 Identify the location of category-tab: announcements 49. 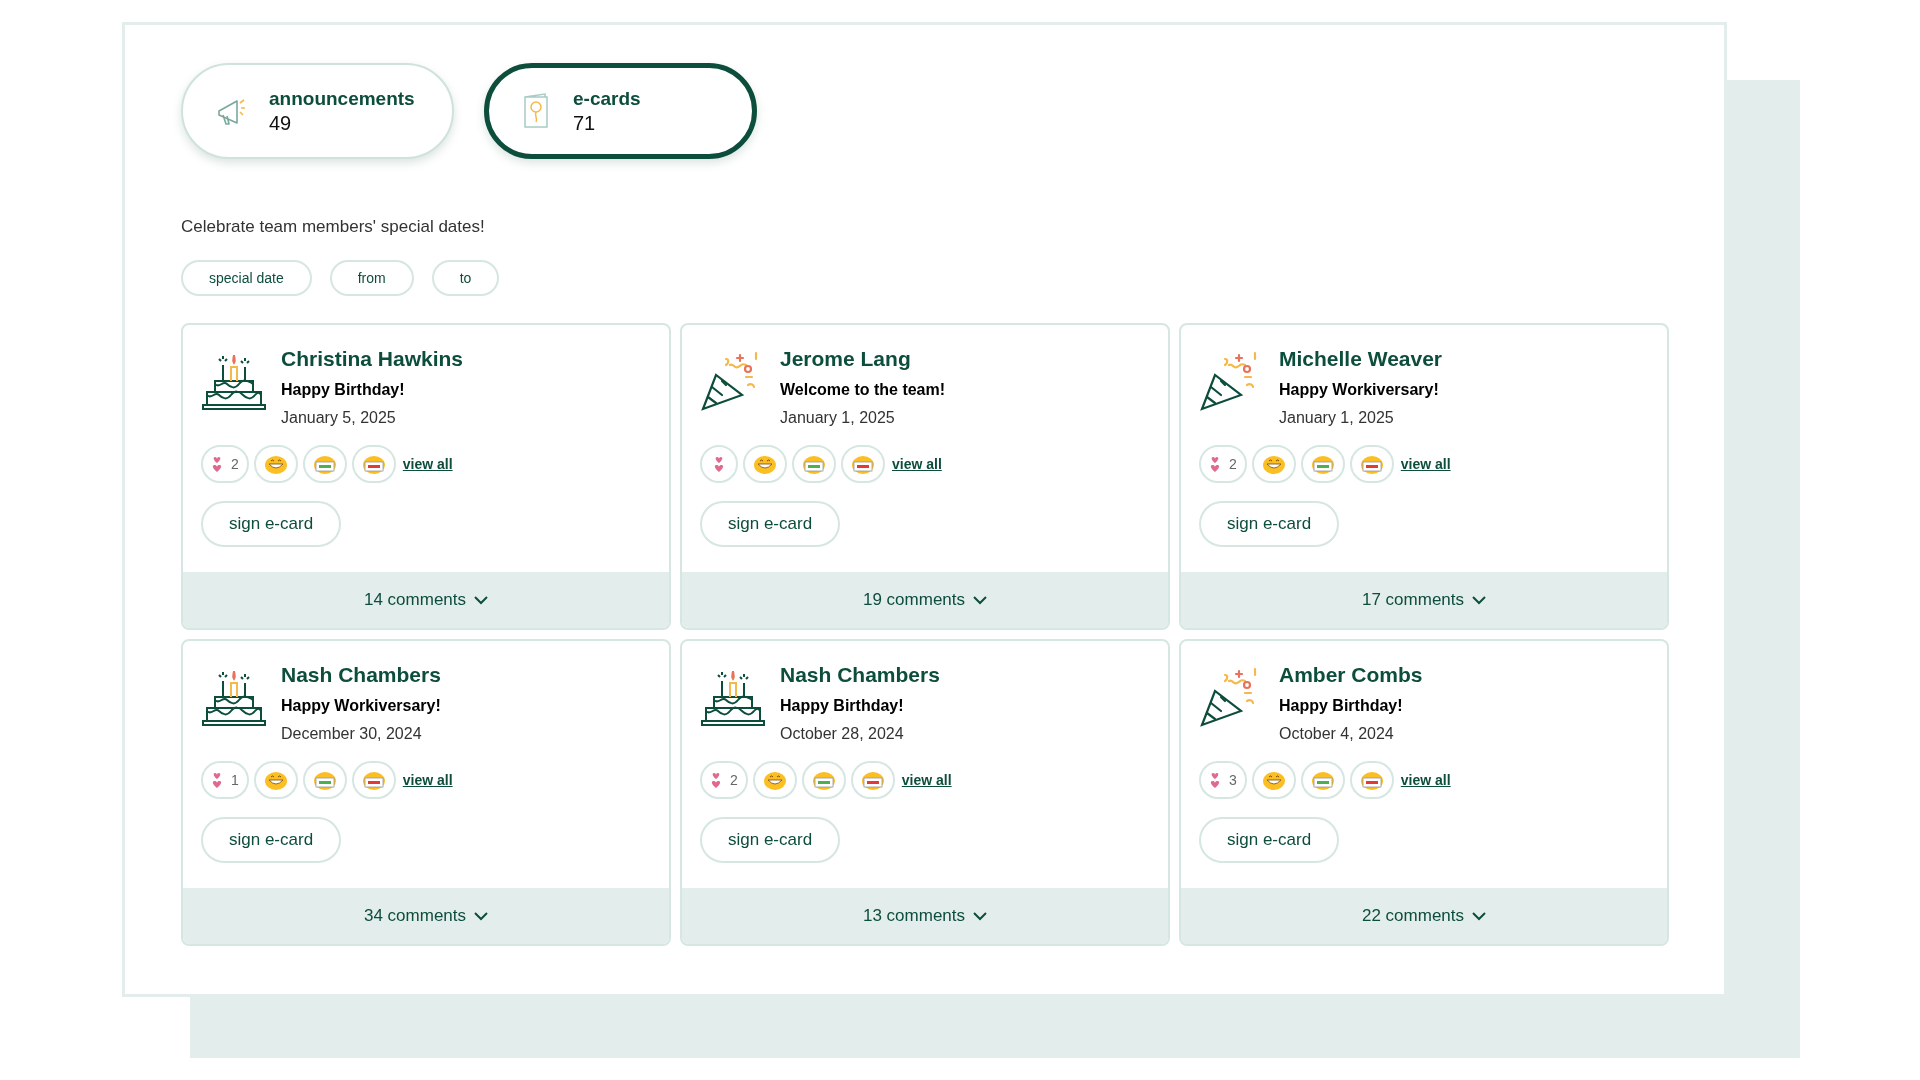
(317, 111).